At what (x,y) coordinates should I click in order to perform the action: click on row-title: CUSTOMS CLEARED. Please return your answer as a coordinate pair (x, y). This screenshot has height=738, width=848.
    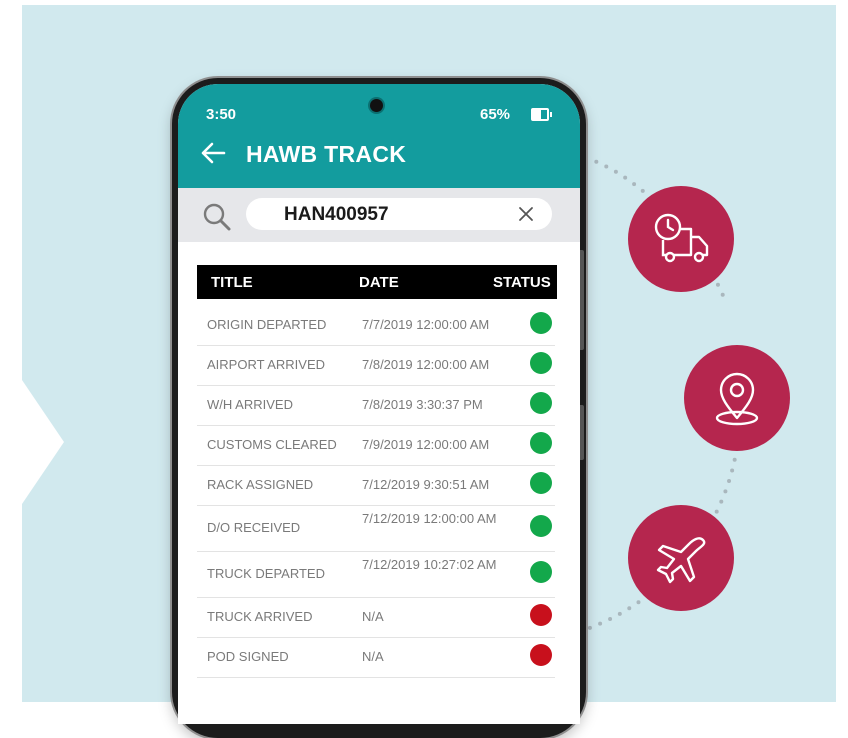
    Looking at the image, I should click on (272, 444).